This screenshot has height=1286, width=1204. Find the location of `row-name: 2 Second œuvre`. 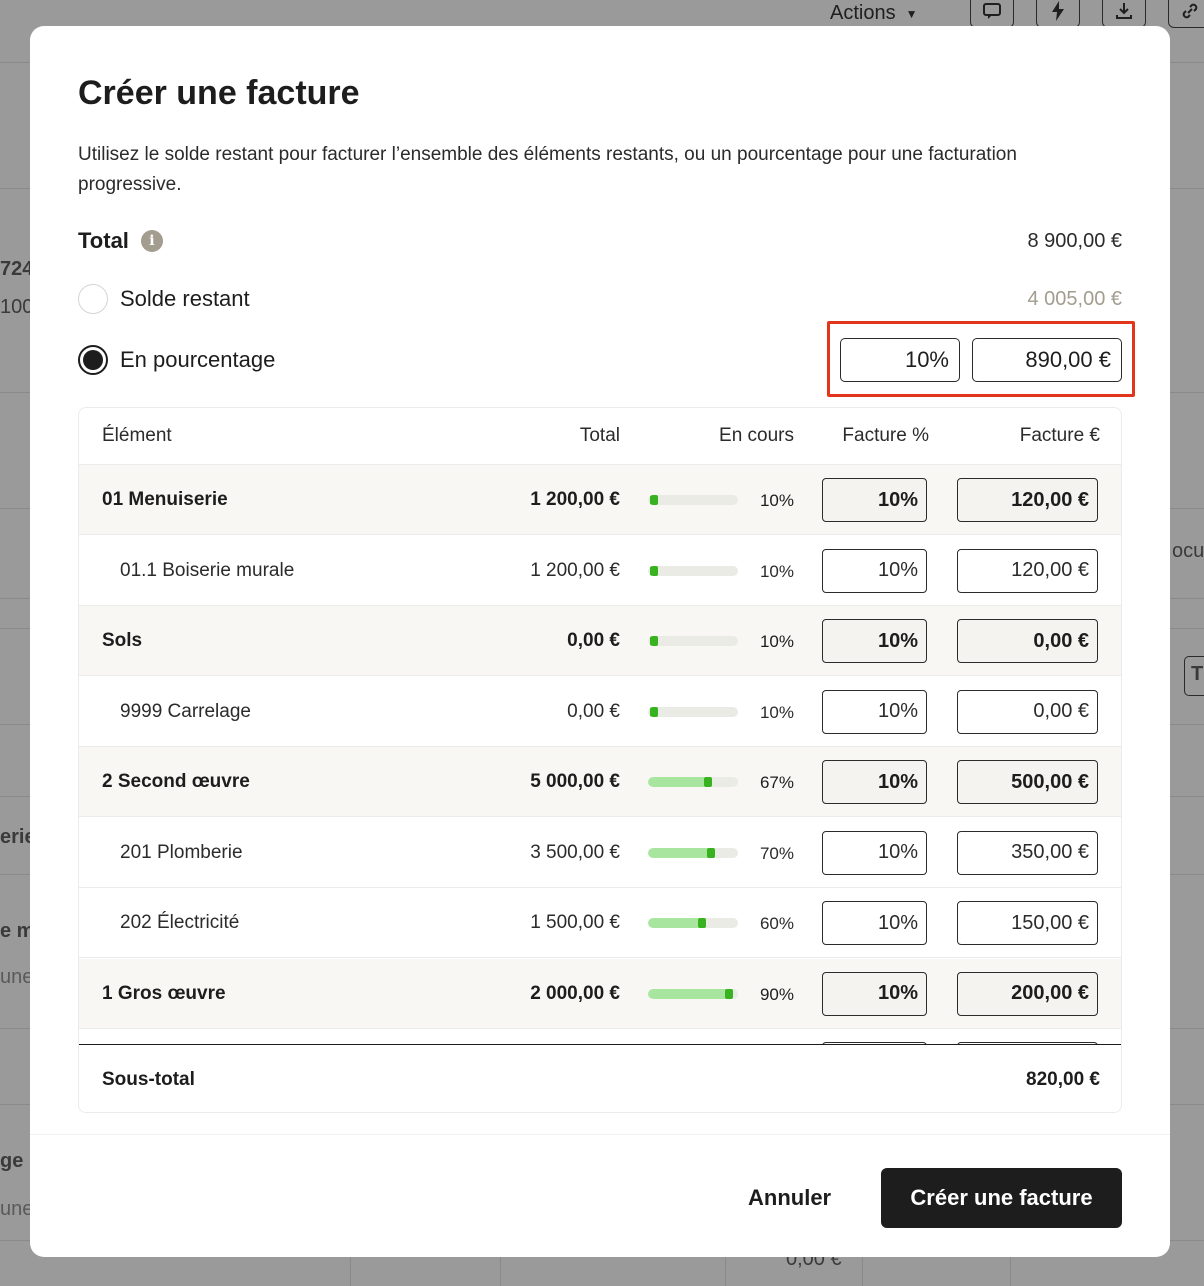

row-name: 2 Second œuvre is located at coordinates (176, 781).